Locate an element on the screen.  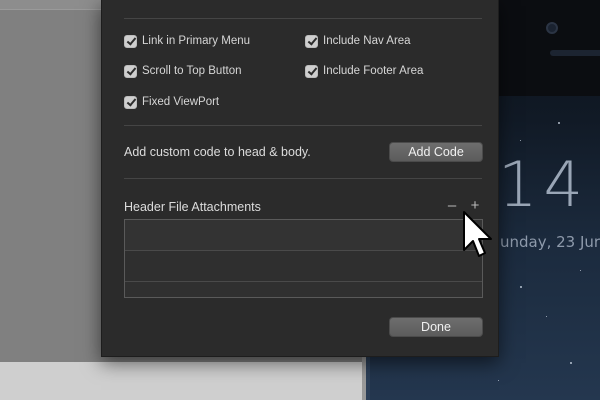
phone-camera-icon is located at coordinates (552, 28).